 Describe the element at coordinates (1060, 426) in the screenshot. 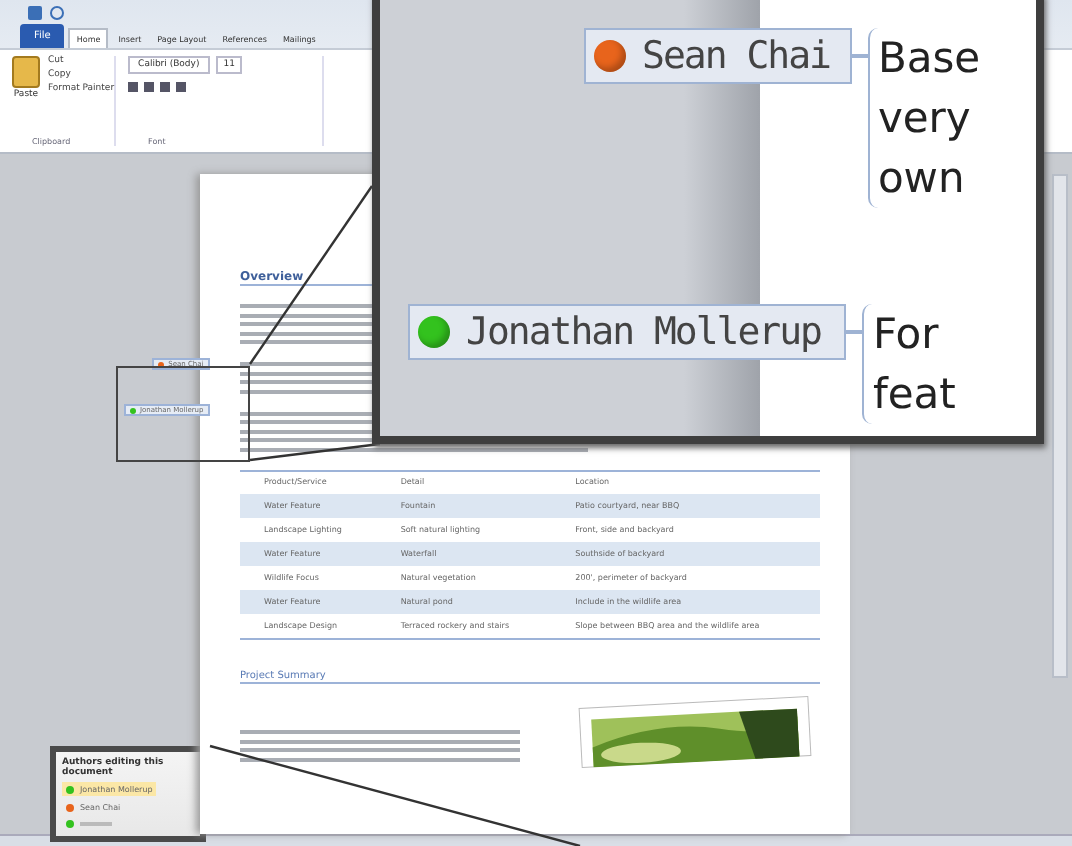

I see `scroll-bar` at that location.